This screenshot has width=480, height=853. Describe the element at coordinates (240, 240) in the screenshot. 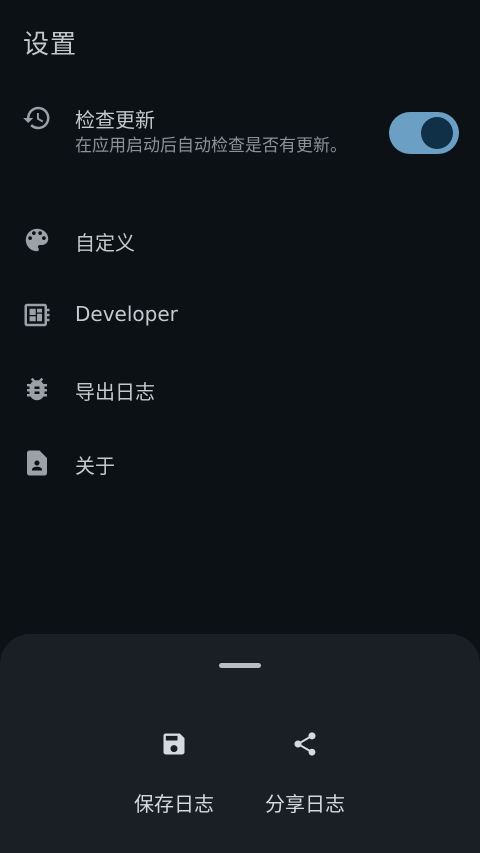

I see `setting-item-customize: 自定义` at that location.